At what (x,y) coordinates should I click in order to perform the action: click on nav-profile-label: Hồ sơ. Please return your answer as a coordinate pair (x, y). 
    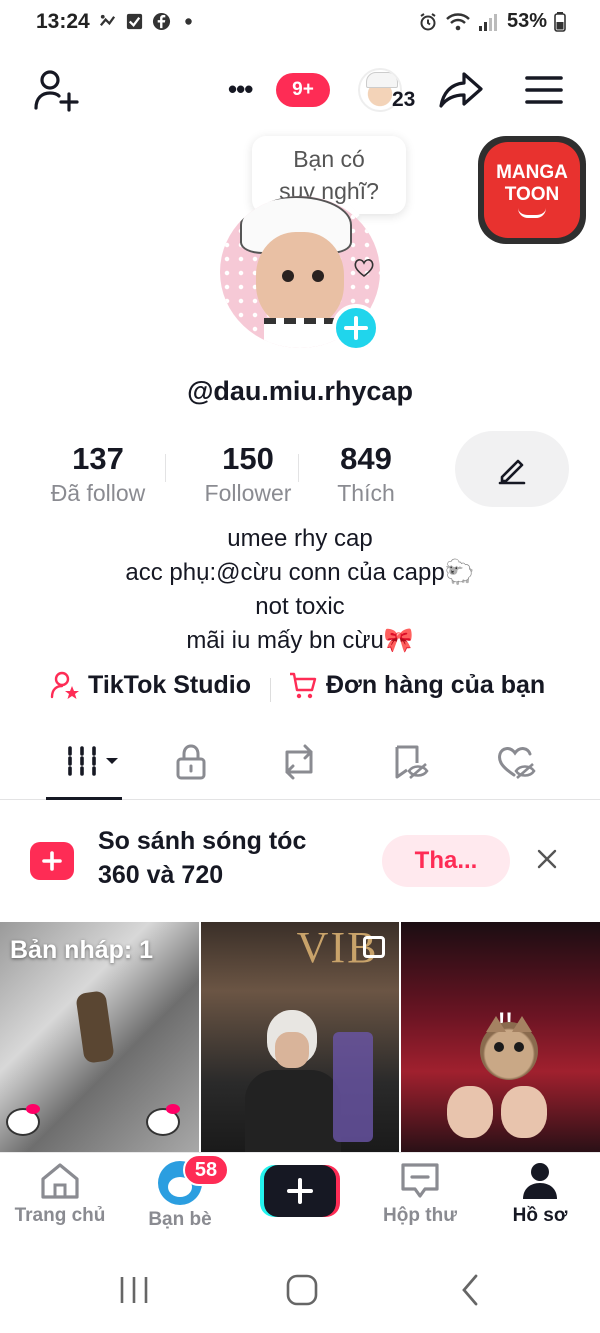
    Looking at the image, I should click on (540, 1215).